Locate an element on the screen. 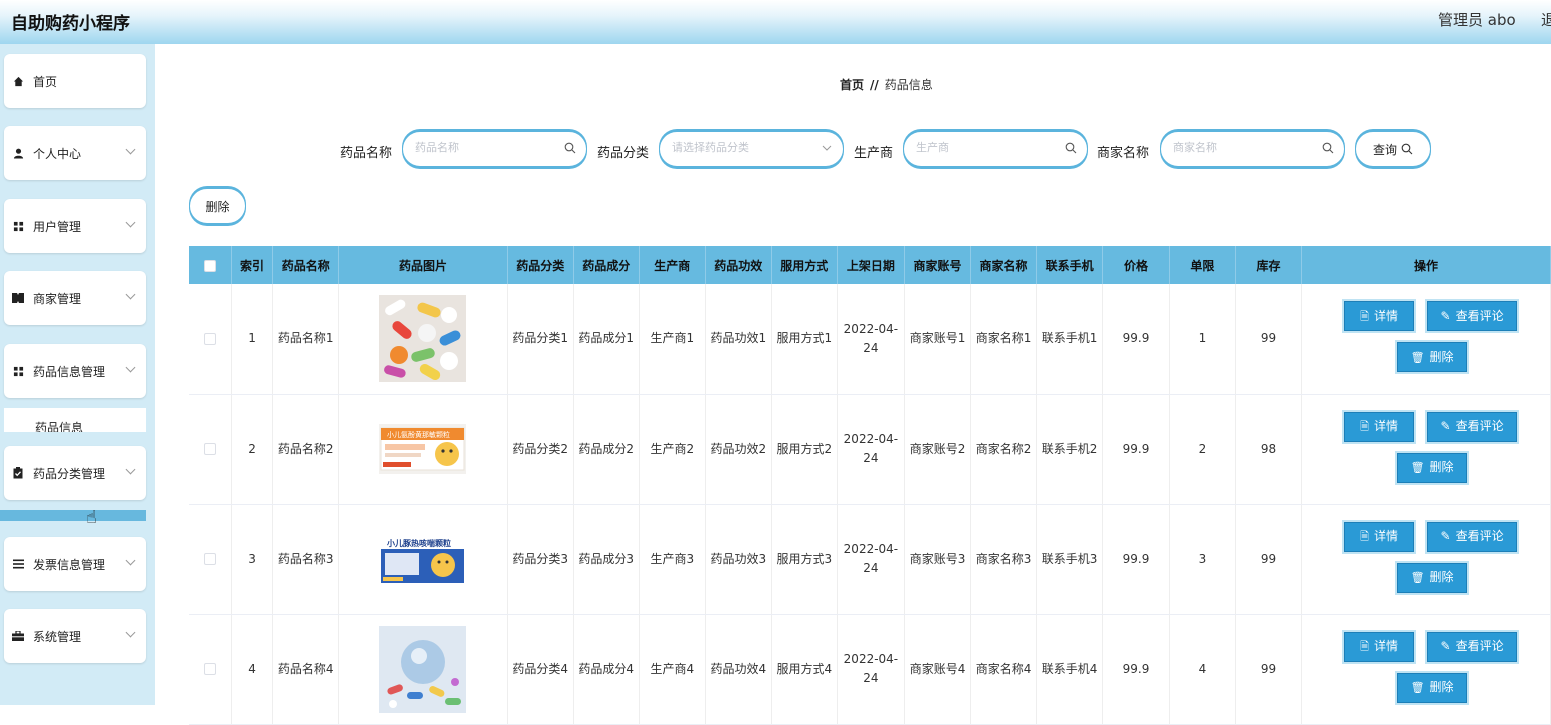 This screenshot has height=725, width=1551. breadcrumb-home: 首页 is located at coordinates (852, 85).